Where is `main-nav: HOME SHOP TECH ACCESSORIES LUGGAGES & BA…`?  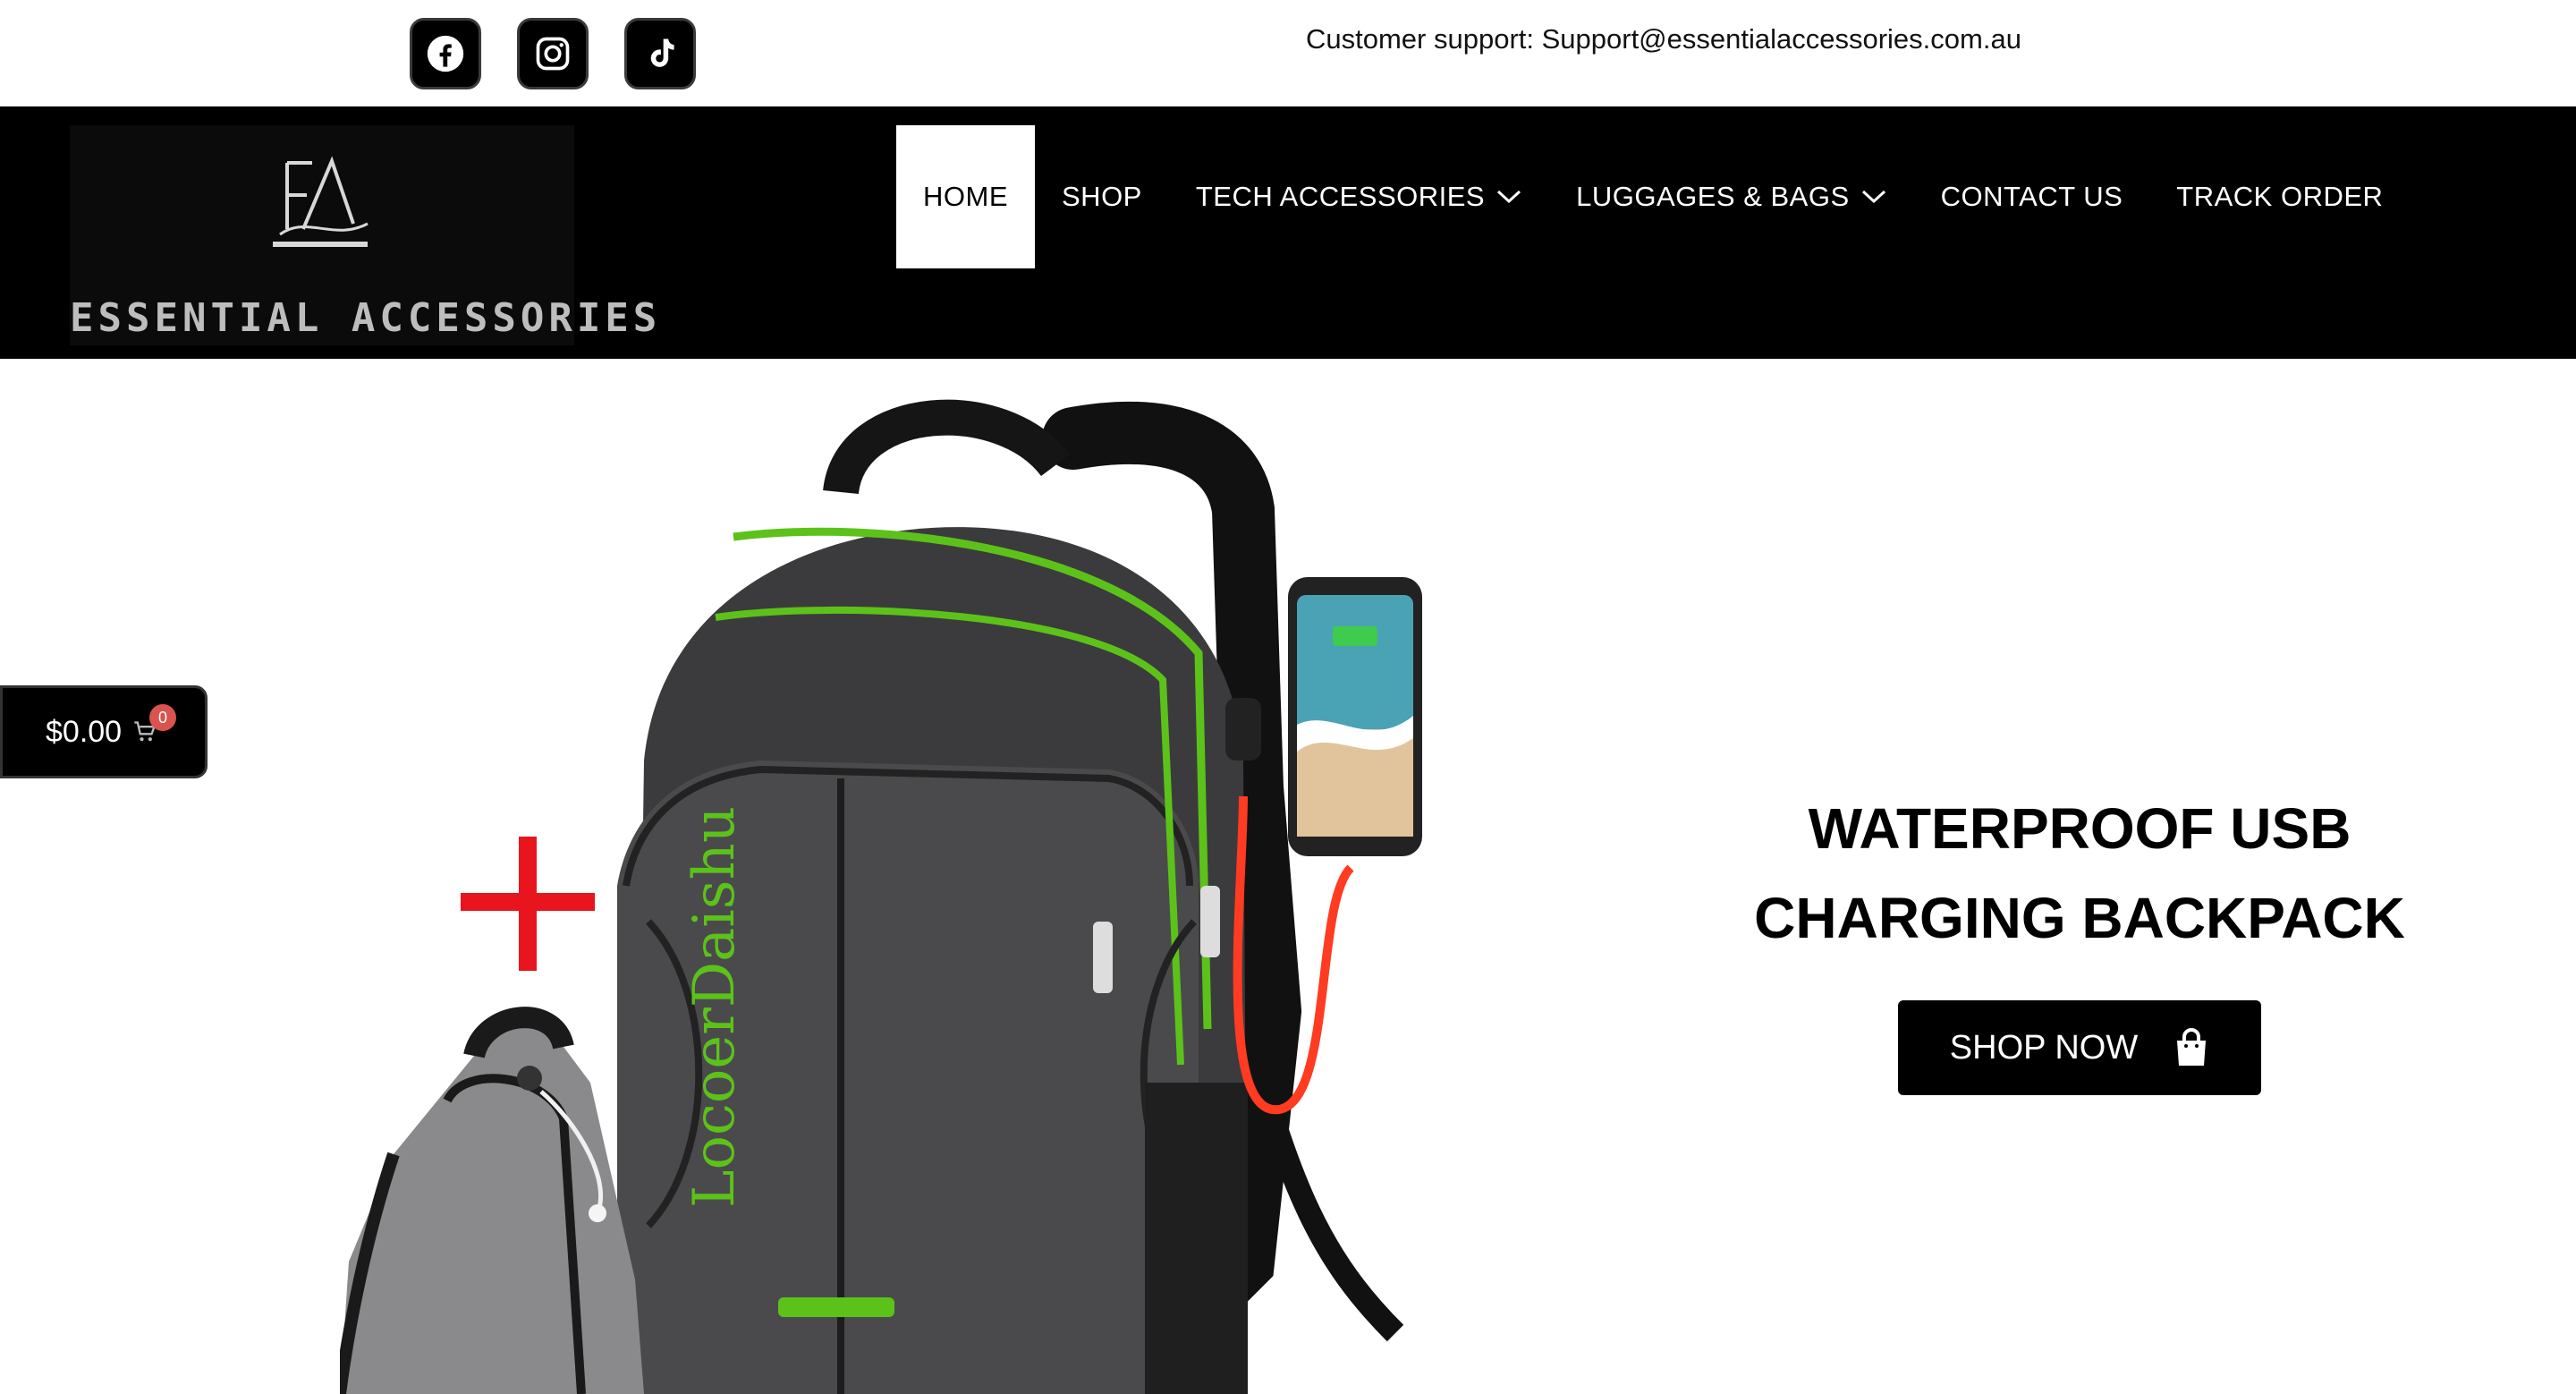
main-nav: HOME SHOP TECH ACCESSORIES LUGGAGES & BA… is located at coordinates (1653, 196).